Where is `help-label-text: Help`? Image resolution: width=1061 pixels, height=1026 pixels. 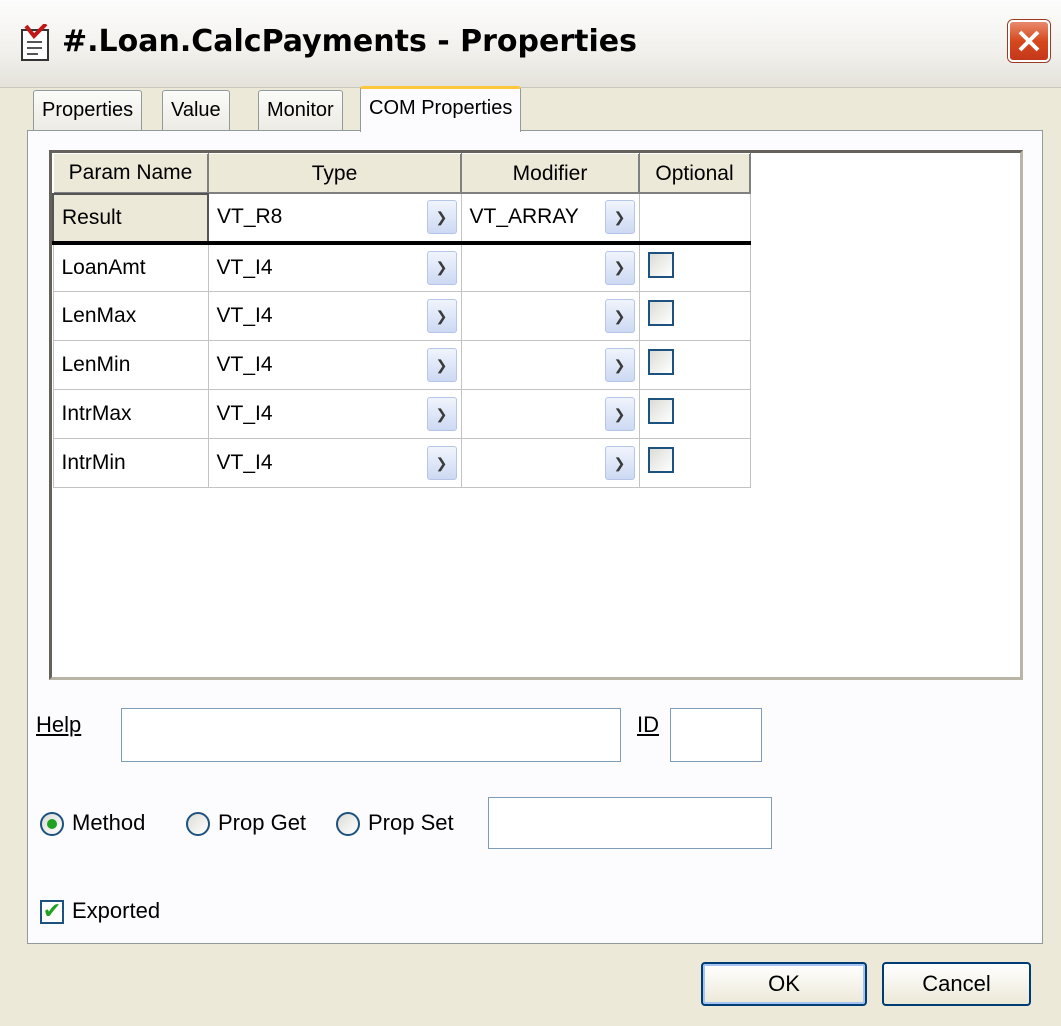 help-label-text: Help is located at coordinates (59, 724).